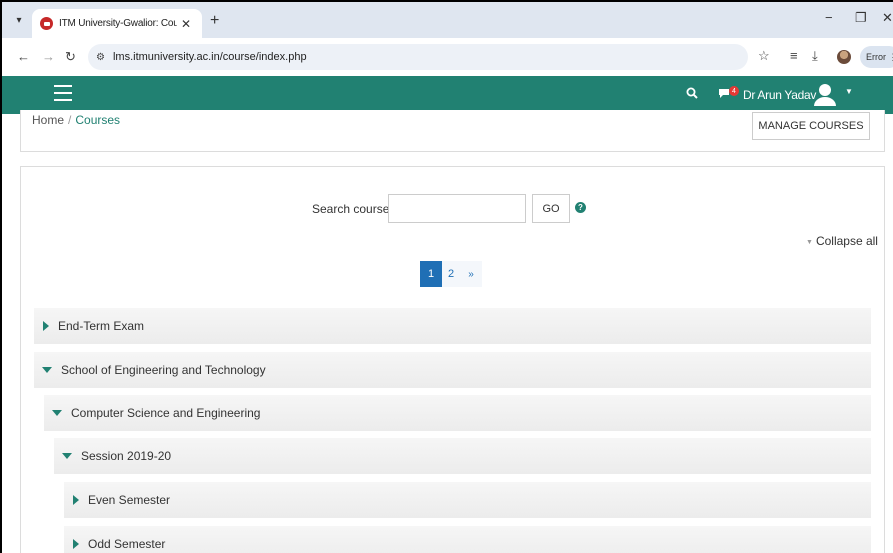  What do you see at coordinates (825, 94) in the screenshot?
I see `user-avatar-icon` at bounding box center [825, 94].